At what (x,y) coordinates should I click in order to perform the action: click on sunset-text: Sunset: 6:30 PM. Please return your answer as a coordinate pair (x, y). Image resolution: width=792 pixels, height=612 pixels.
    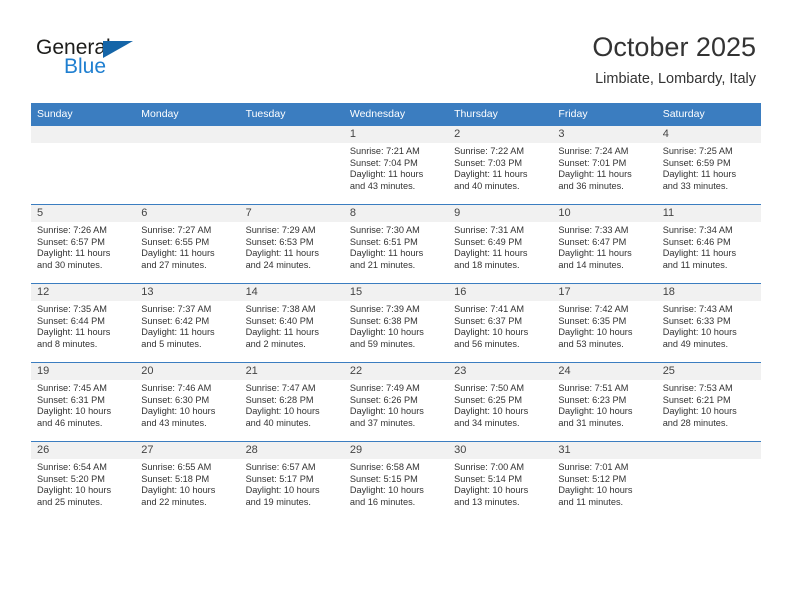
    Looking at the image, I should click on (175, 399).